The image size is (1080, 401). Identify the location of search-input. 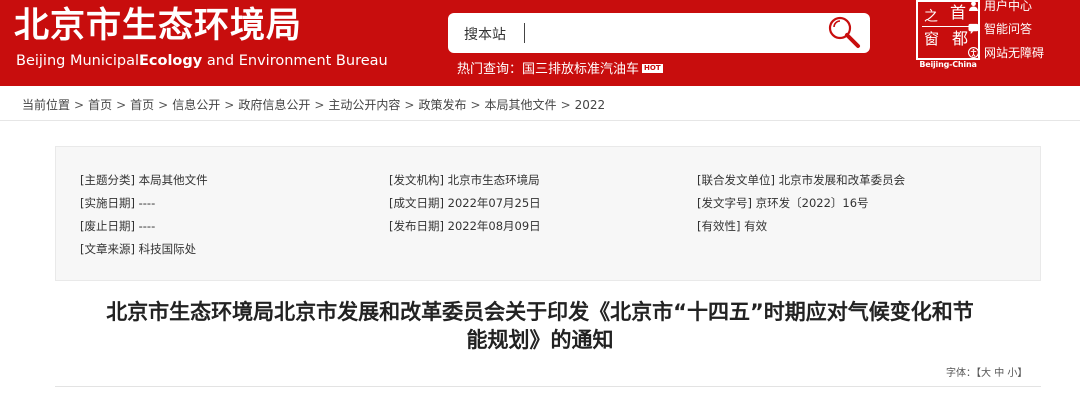
(614, 34).